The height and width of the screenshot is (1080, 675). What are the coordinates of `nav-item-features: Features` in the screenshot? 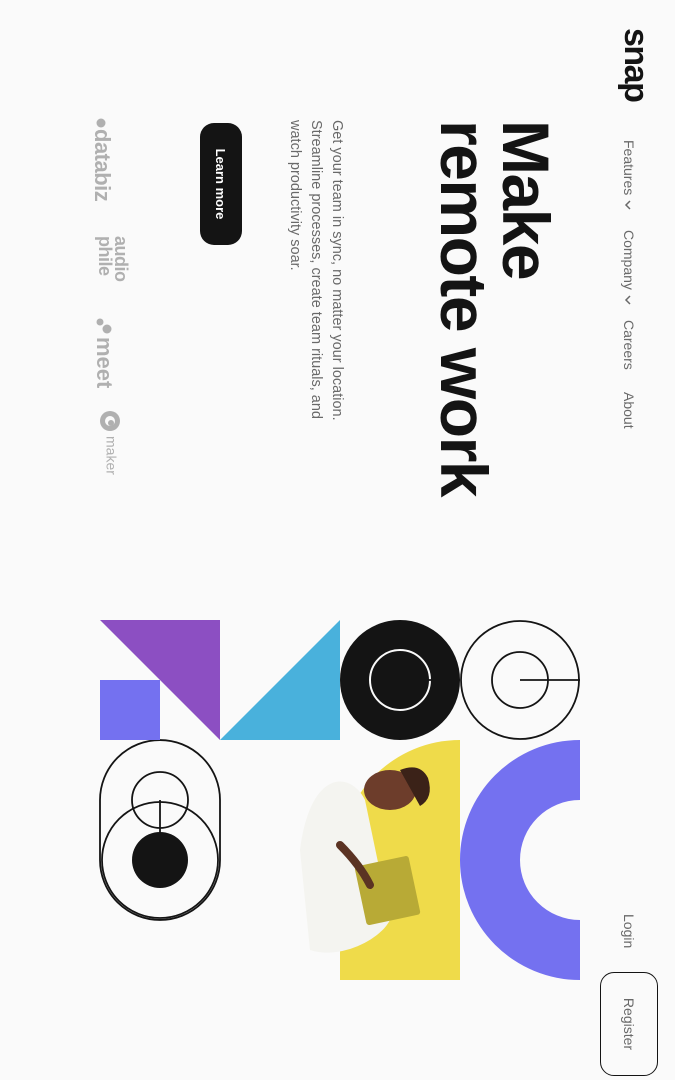 It's located at (629, 175).